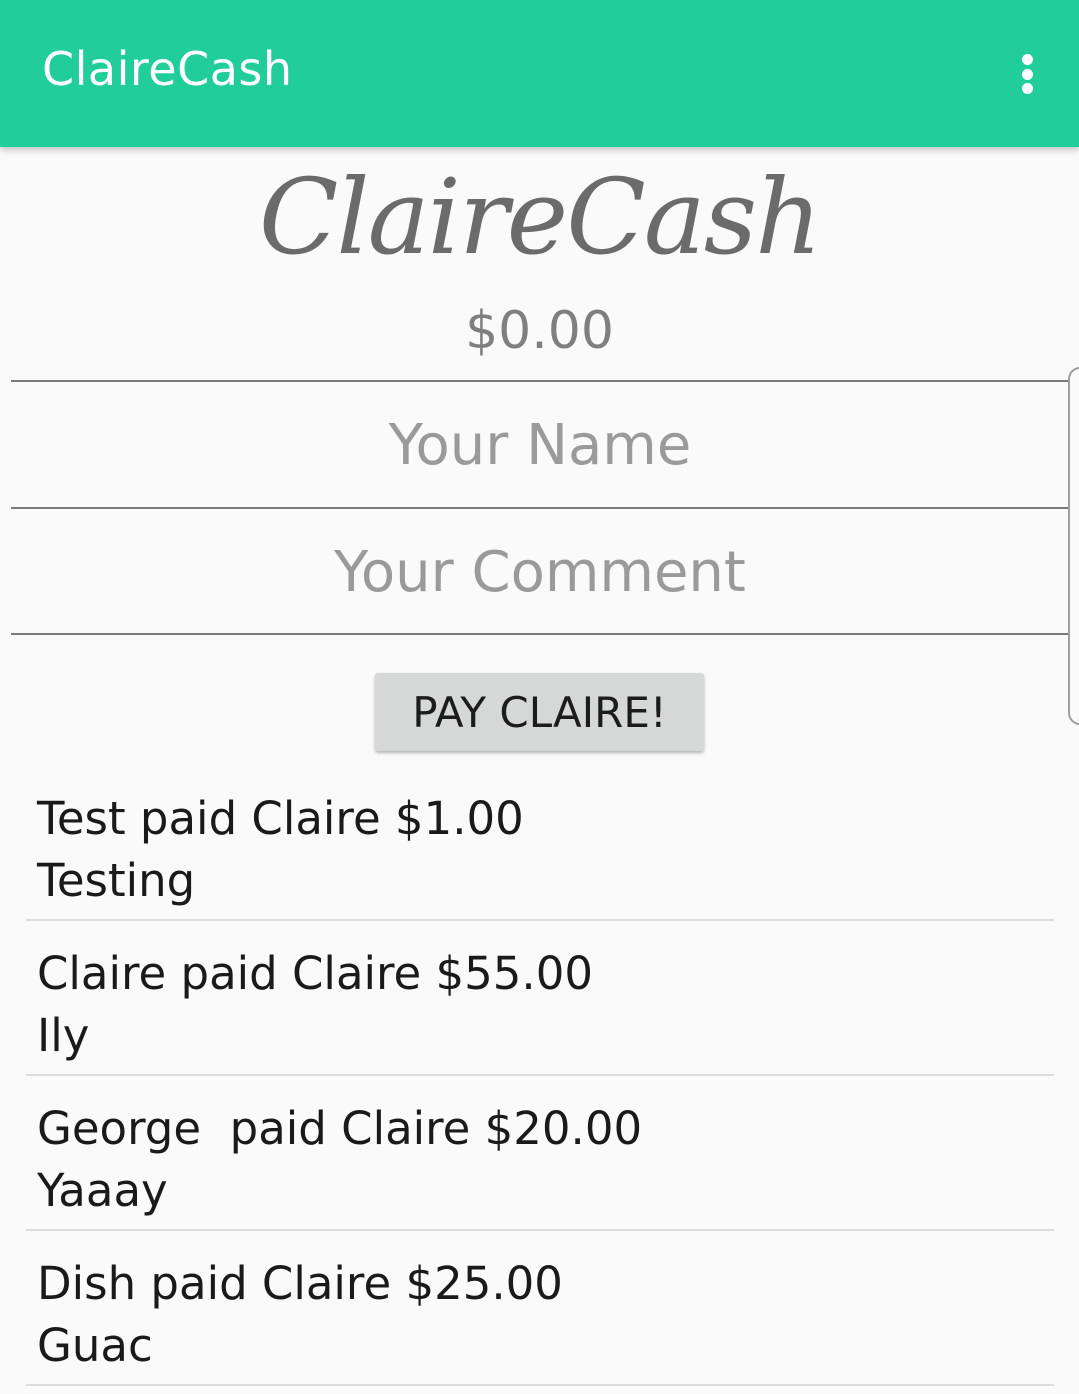  I want to click on transaction-item: George paid Claire $20.00 Yaaay, so click(540, 1153).